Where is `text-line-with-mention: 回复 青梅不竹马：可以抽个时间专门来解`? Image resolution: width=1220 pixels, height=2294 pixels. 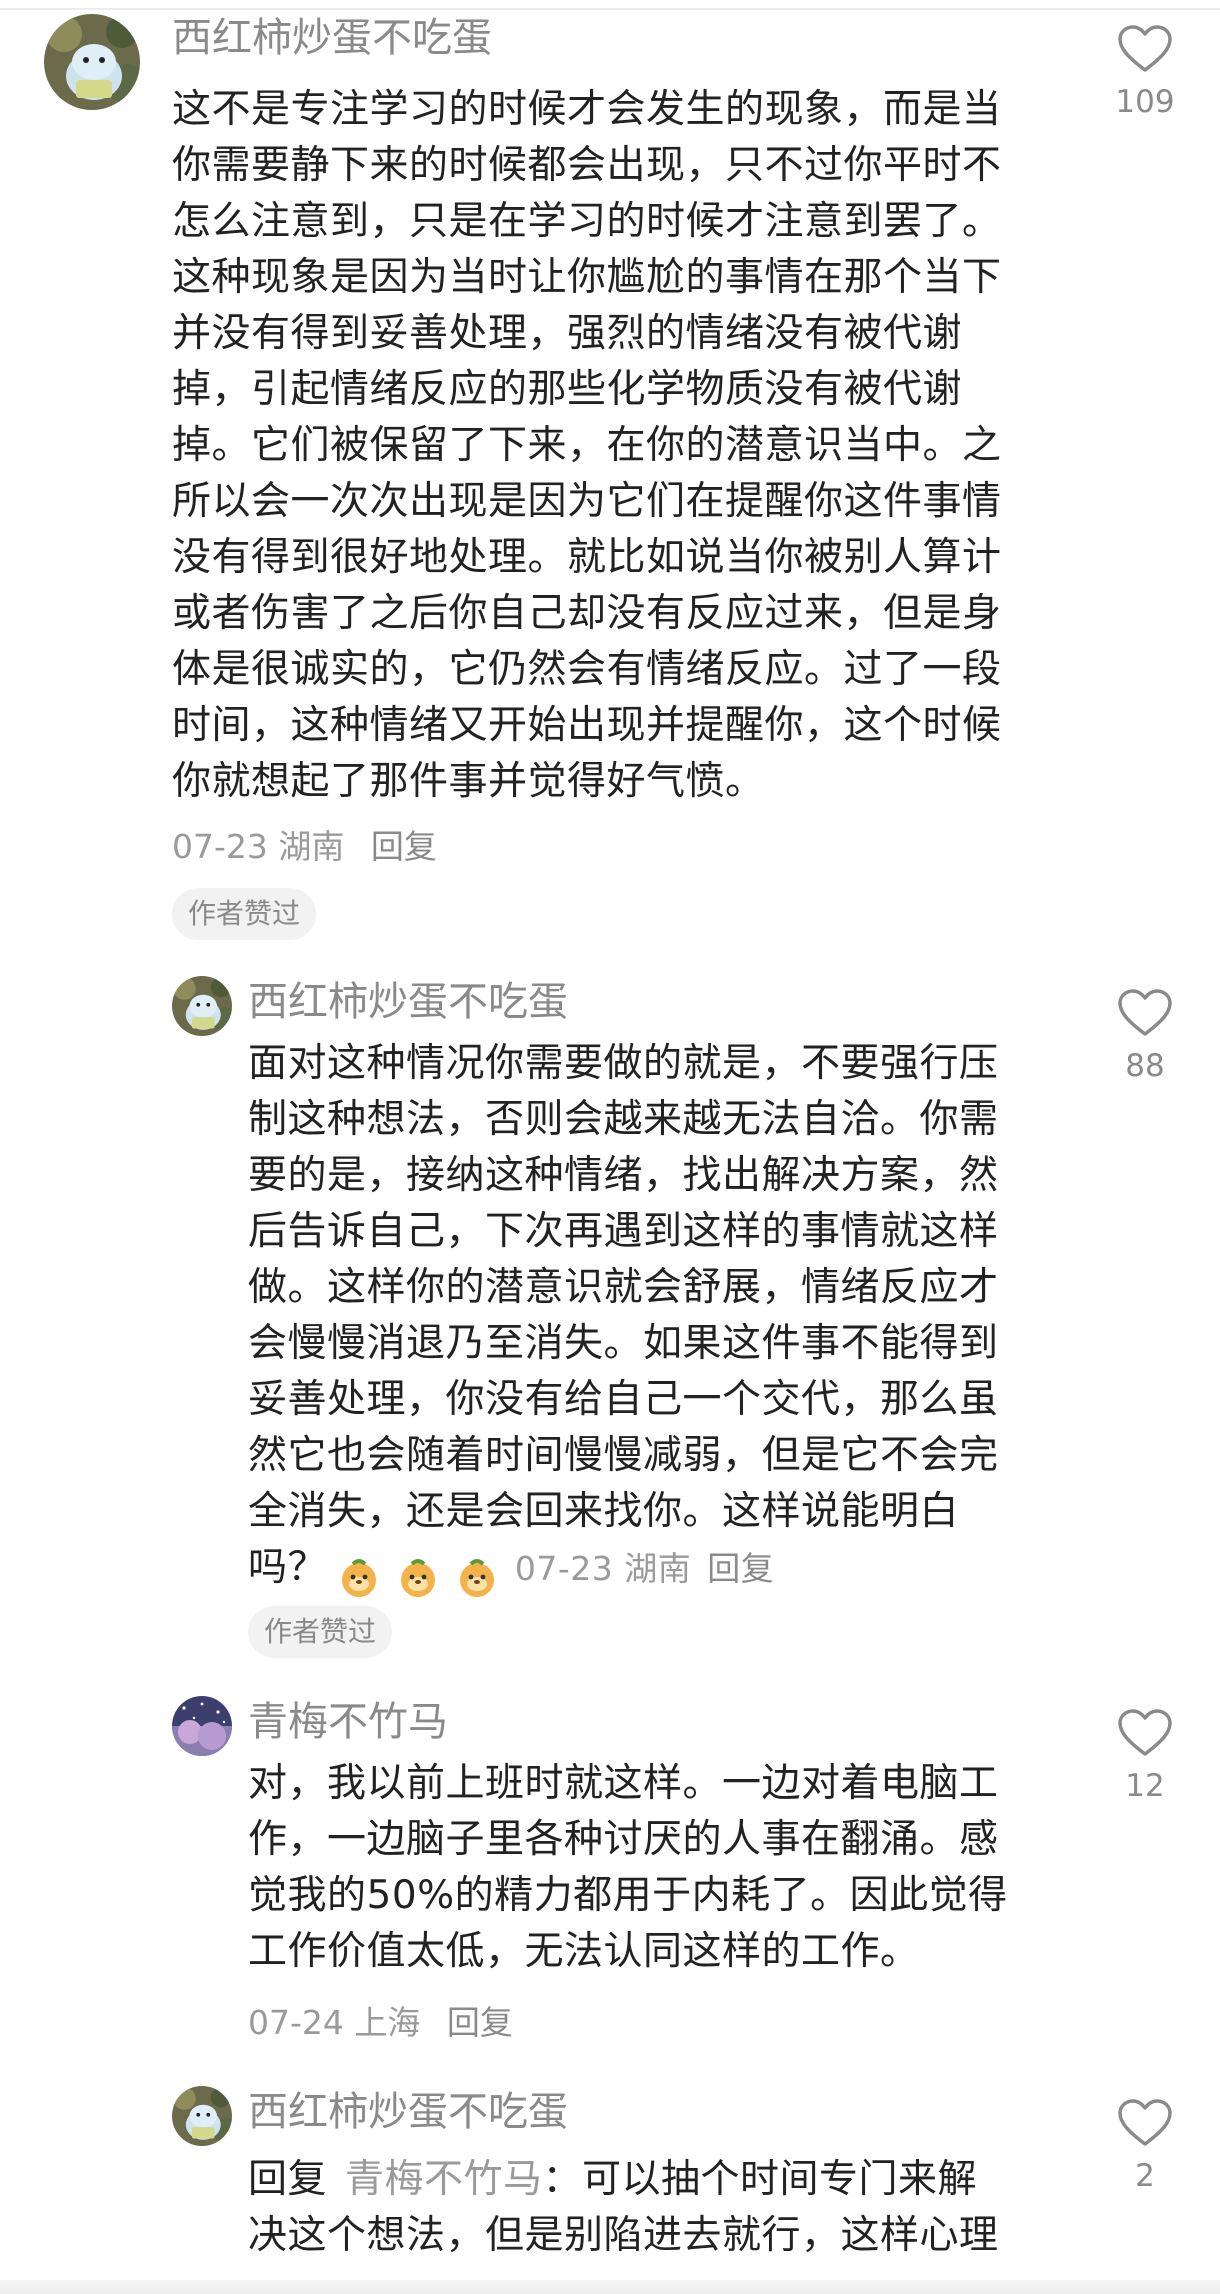
text-line-with-mention: 回复 青梅不竹马：可以抽个时间专门来解 is located at coordinates (623, 2180).